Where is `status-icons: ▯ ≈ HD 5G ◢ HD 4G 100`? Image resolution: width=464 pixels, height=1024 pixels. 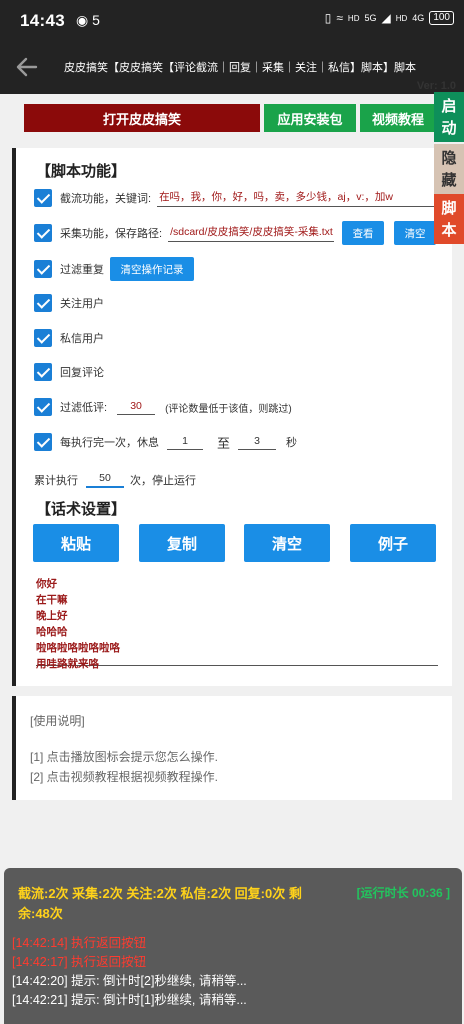 status-icons: ▯ ≈ HD 5G ◢ HD 4G 100 is located at coordinates (389, 18).